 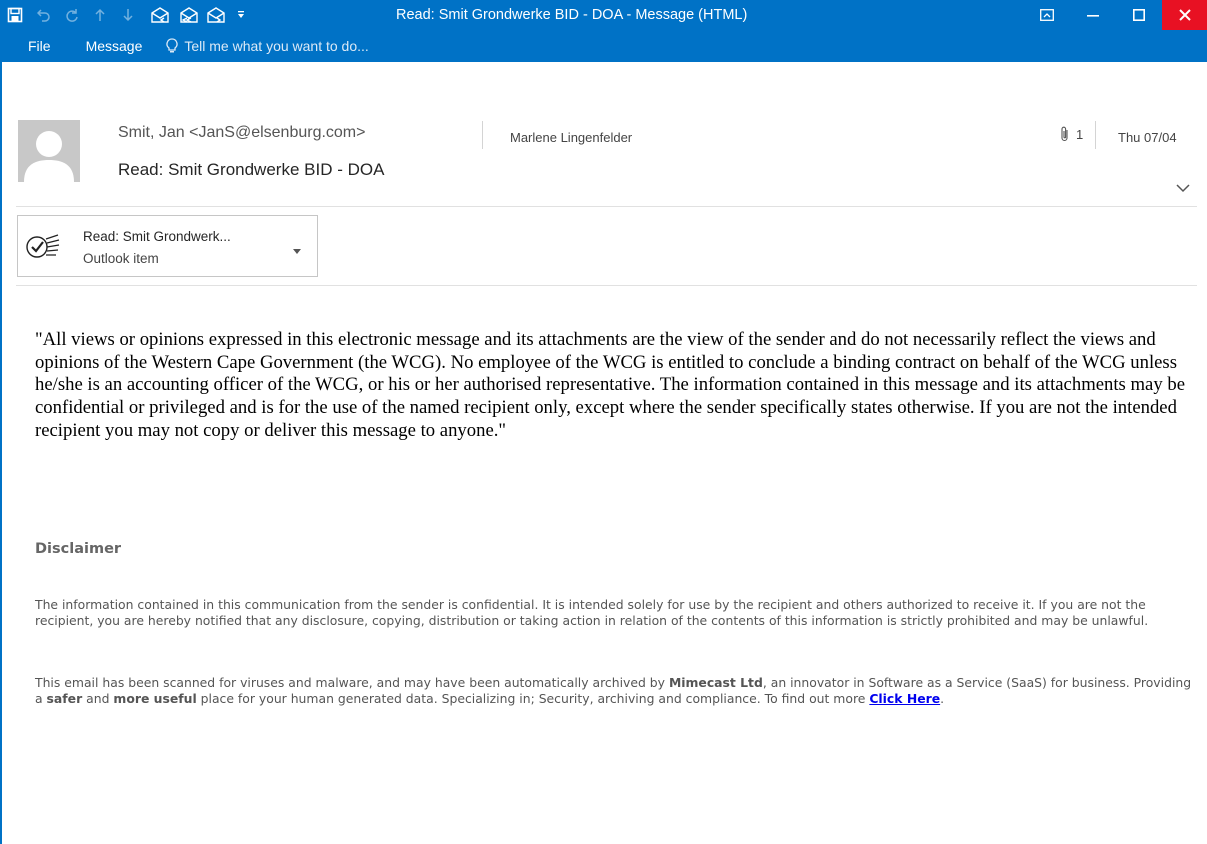 I want to click on maximize-icon, so click(x=1139, y=15).